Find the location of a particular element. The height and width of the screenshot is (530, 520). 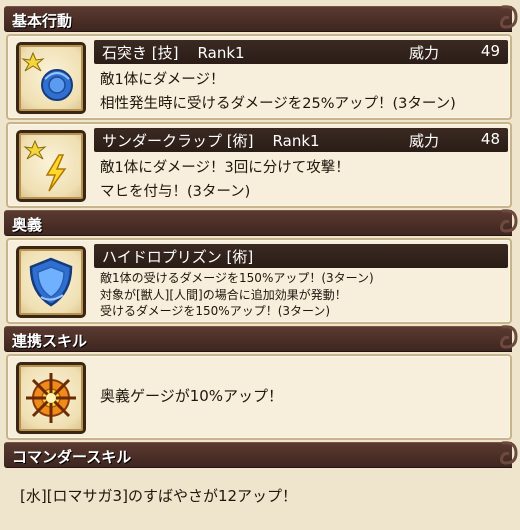

section-header-renkei: 連携スキル is located at coordinates (261, 338).